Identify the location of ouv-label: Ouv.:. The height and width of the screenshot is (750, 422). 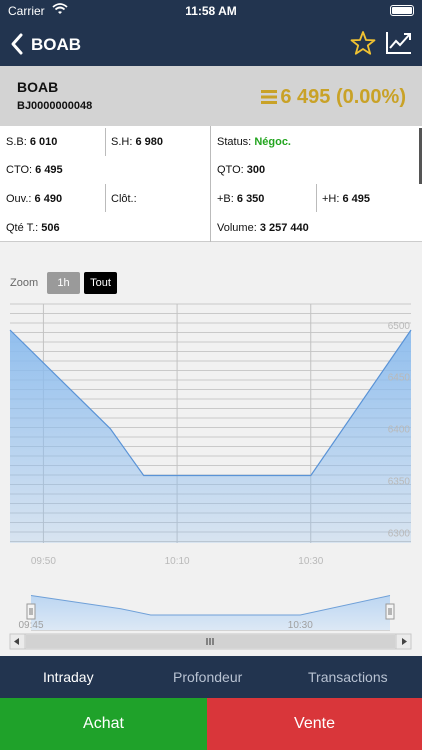
(19, 199).